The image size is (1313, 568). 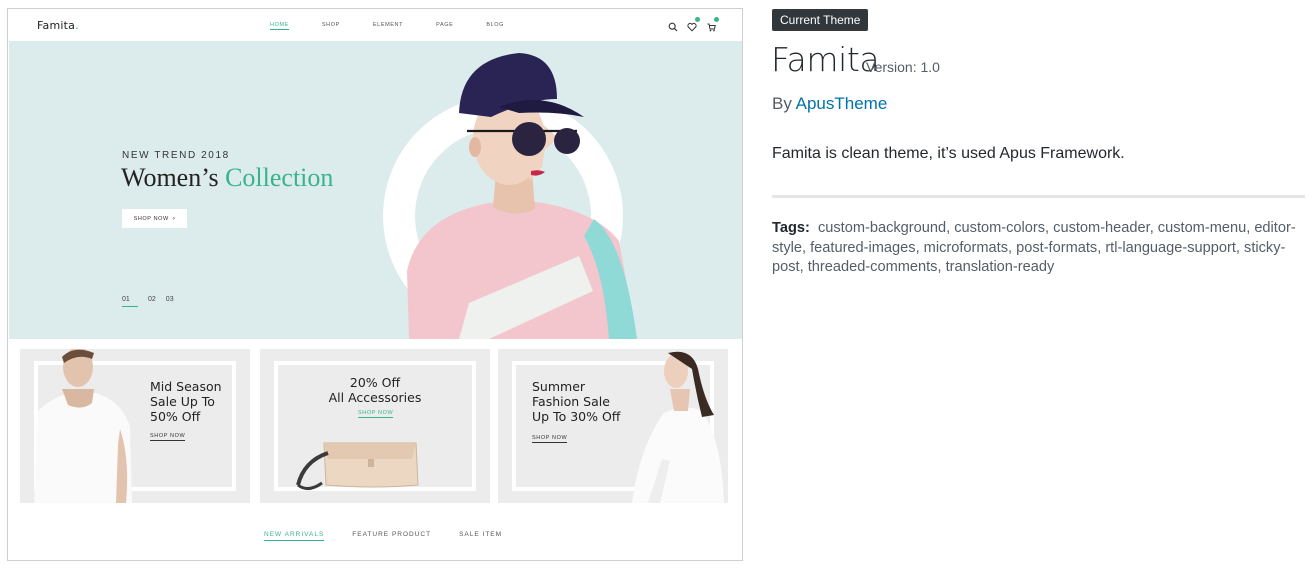 What do you see at coordinates (154, 218) in the screenshot?
I see `hero-shop-now-button: SHOP NOW ›` at bounding box center [154, 218].